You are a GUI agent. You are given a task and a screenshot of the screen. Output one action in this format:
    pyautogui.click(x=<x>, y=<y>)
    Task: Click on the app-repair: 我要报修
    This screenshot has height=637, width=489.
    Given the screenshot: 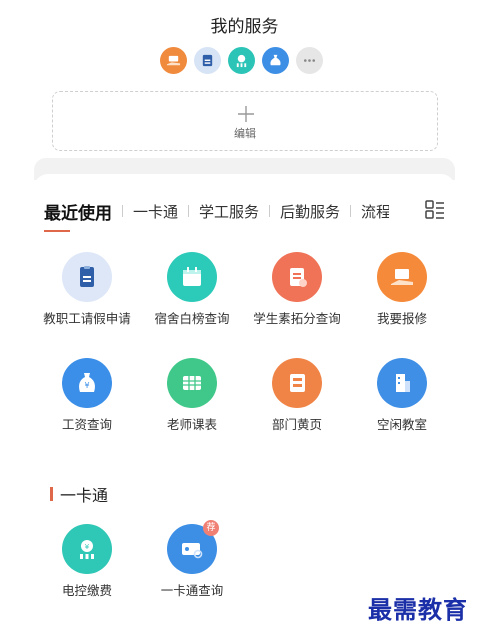 What is the action you would take?
    pyautogui.click(x=402, y=289)
    